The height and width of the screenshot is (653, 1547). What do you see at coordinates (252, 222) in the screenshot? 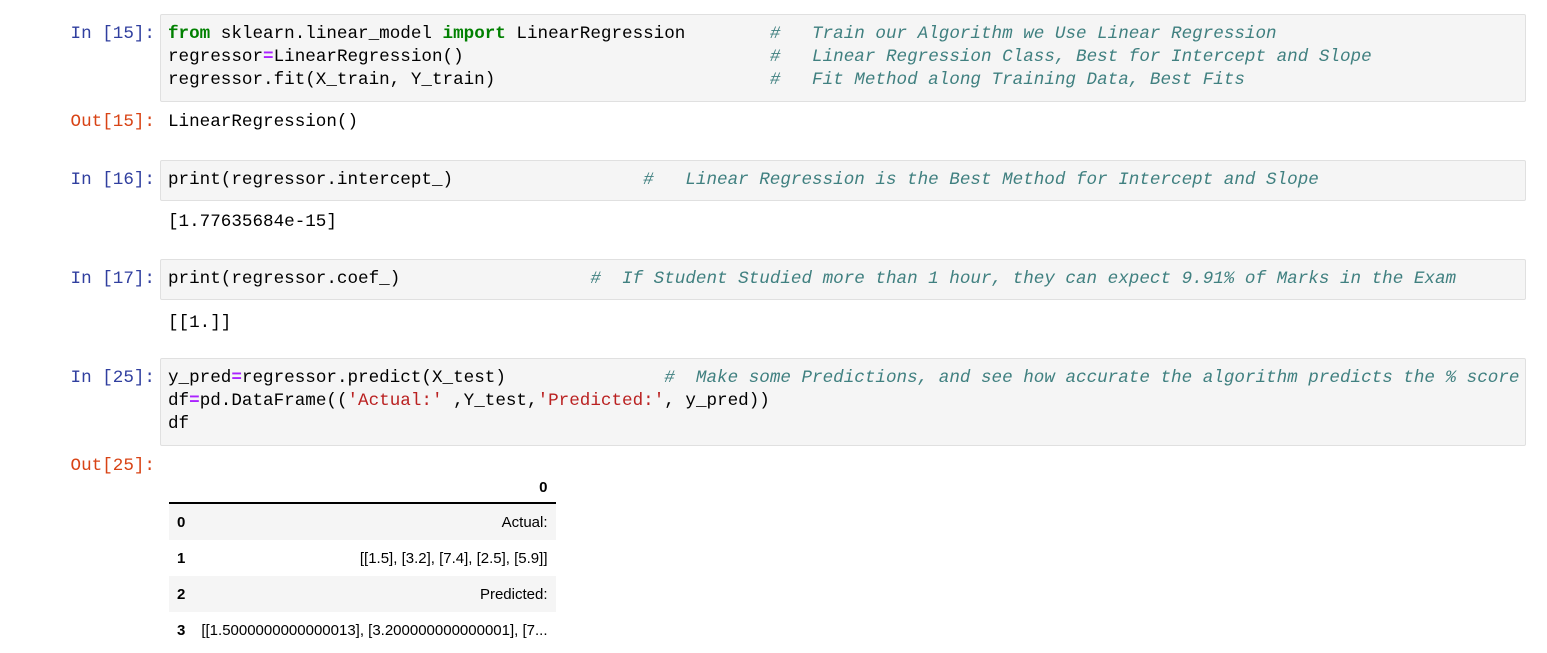
I see `output-16: [1.77635684e-15]` at bounding box center [252, 222].